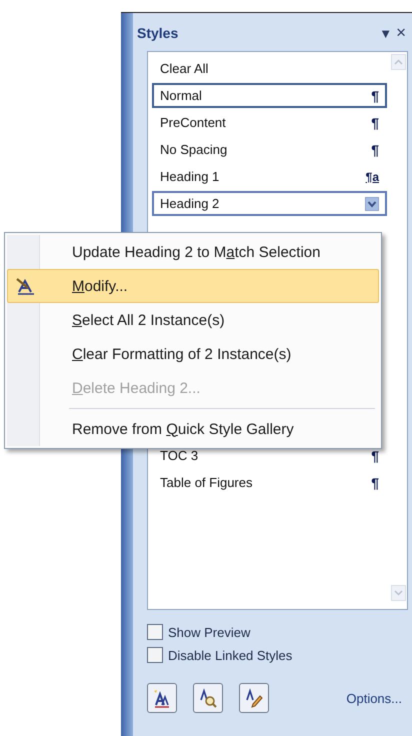  I want to click on style-item: Normal ¶, so click(269, 95).